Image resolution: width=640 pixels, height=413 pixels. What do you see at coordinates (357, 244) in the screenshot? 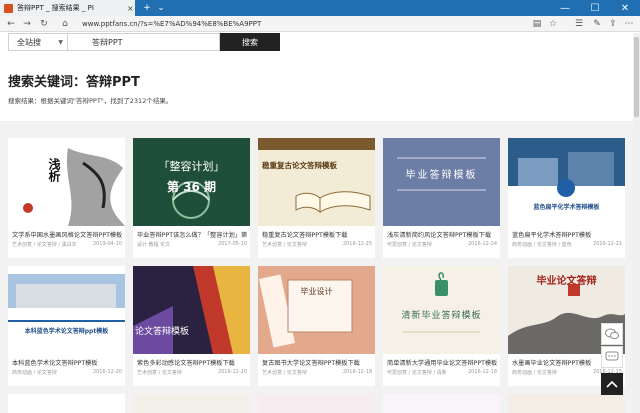
I see `card-date: 2016-12-25` at bounding box center [357, 244].